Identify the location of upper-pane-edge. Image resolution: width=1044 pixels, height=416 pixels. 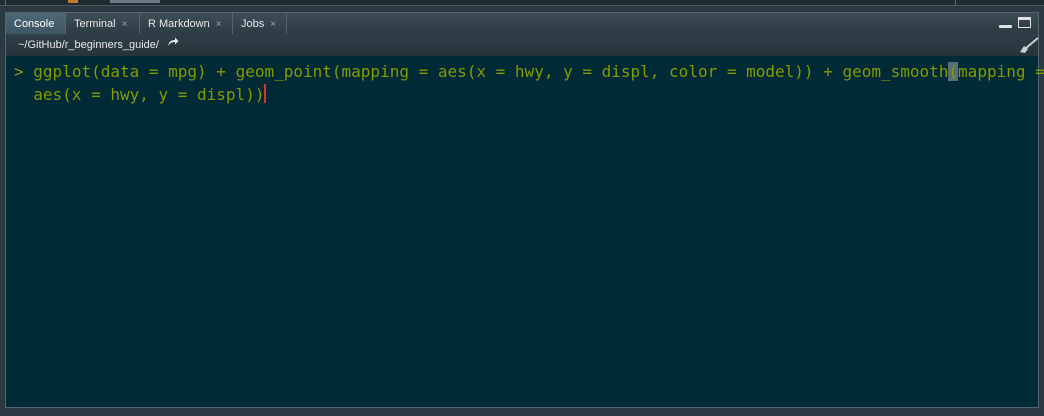
(522, 3).